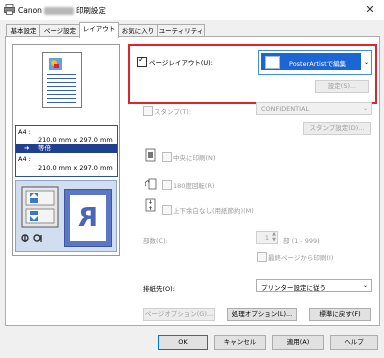 Image resolution: width=384 pixels, height=358 pixels. I want to click on no-margin-checkbox, so click(167, 210).